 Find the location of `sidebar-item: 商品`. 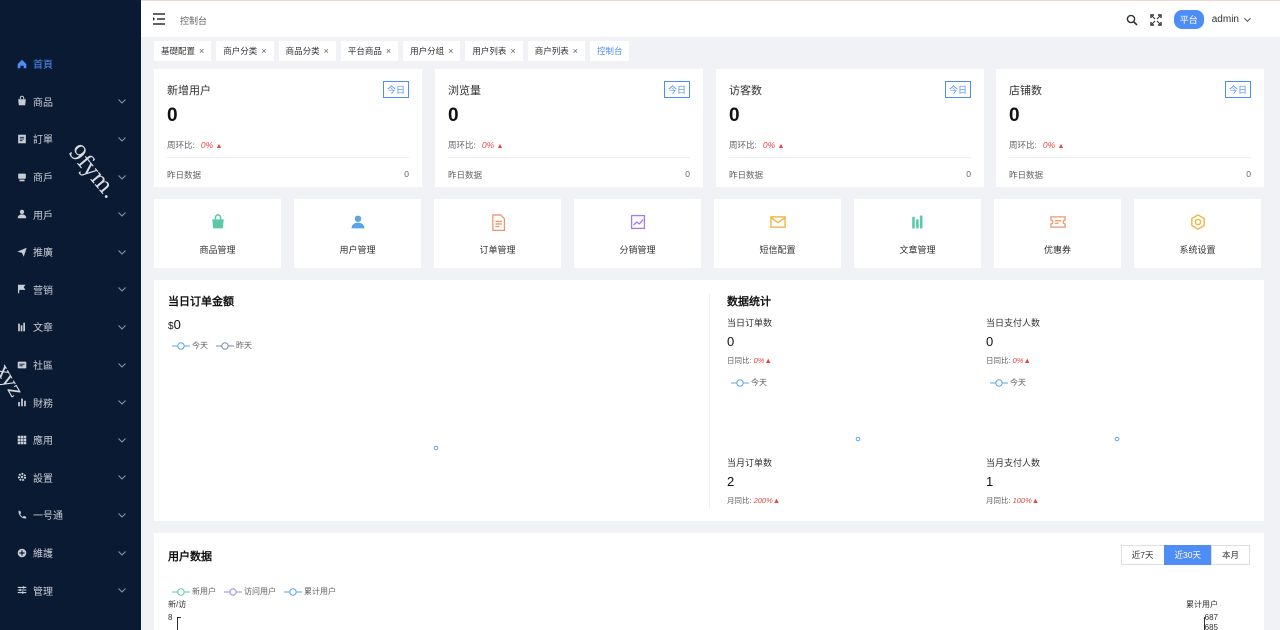

sidebar-item: 商品 is located at coordinates (70, 102).